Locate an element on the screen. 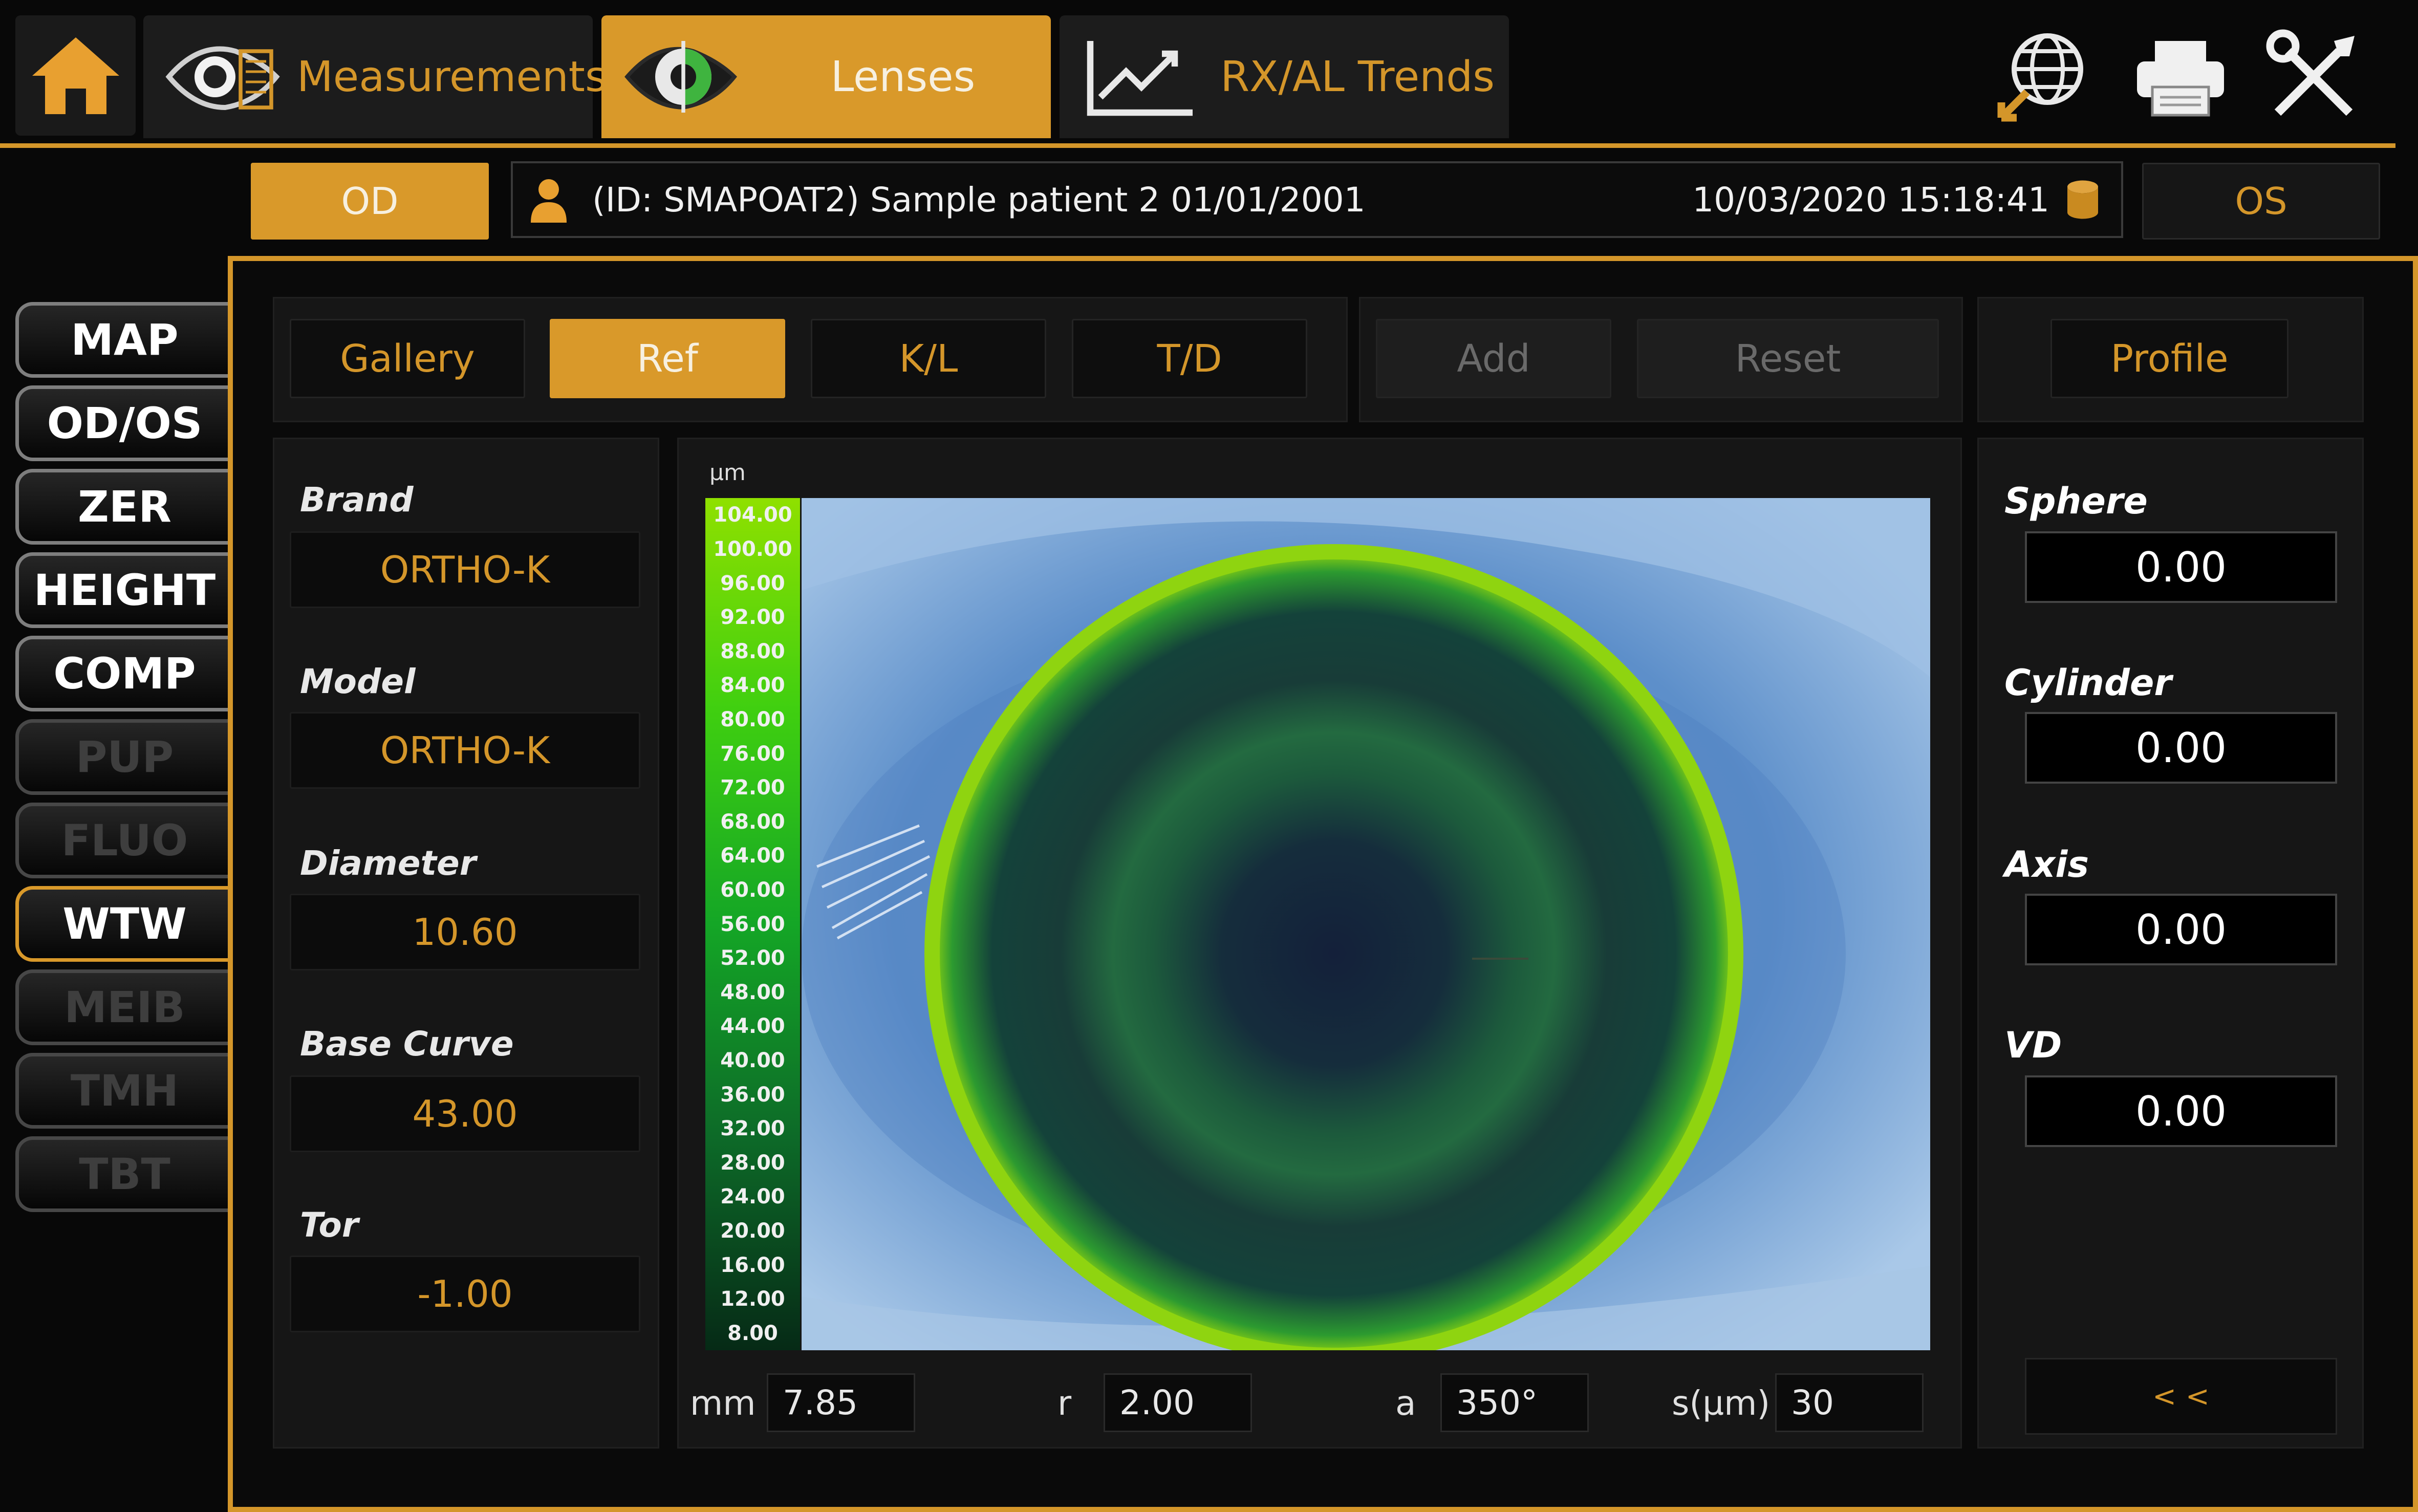 The image size is (2418, 1512). lens-eye-icon is located at coordinates (681, 77).